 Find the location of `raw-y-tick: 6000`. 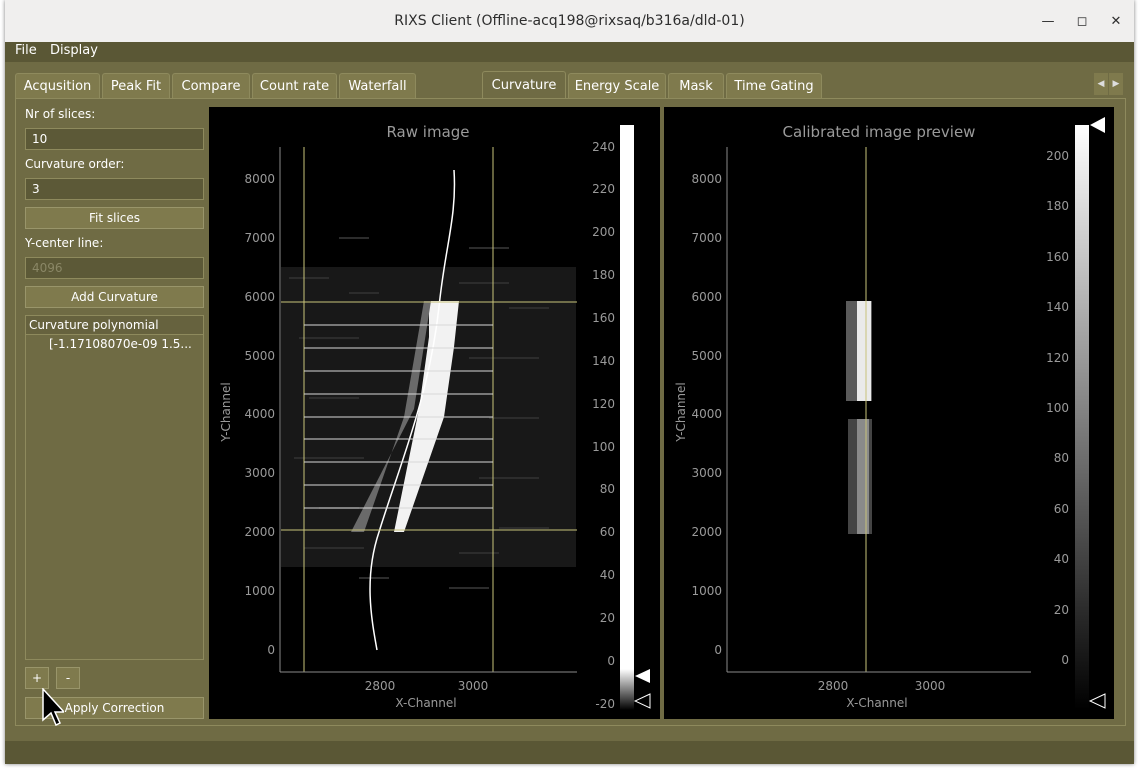

raw-y-tick: 6000 is located at coordinates (259, 297).